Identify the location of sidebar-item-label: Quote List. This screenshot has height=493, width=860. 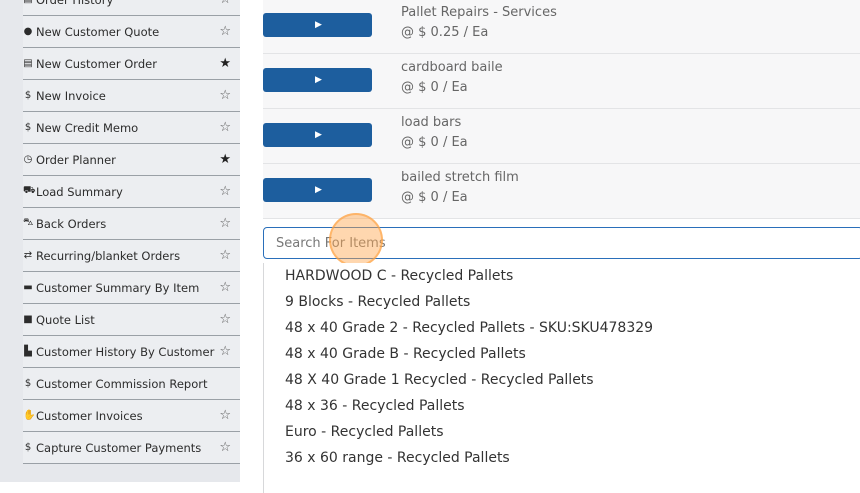
(65, 319).